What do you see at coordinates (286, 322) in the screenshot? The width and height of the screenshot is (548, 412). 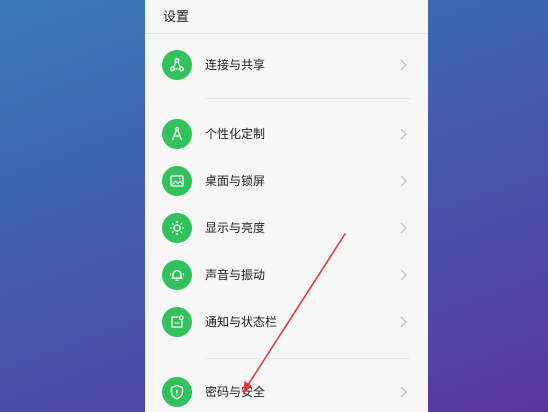 I see `settings-item-notification-statusbar: 通知与状态栏` at bounding box center [286, 322].